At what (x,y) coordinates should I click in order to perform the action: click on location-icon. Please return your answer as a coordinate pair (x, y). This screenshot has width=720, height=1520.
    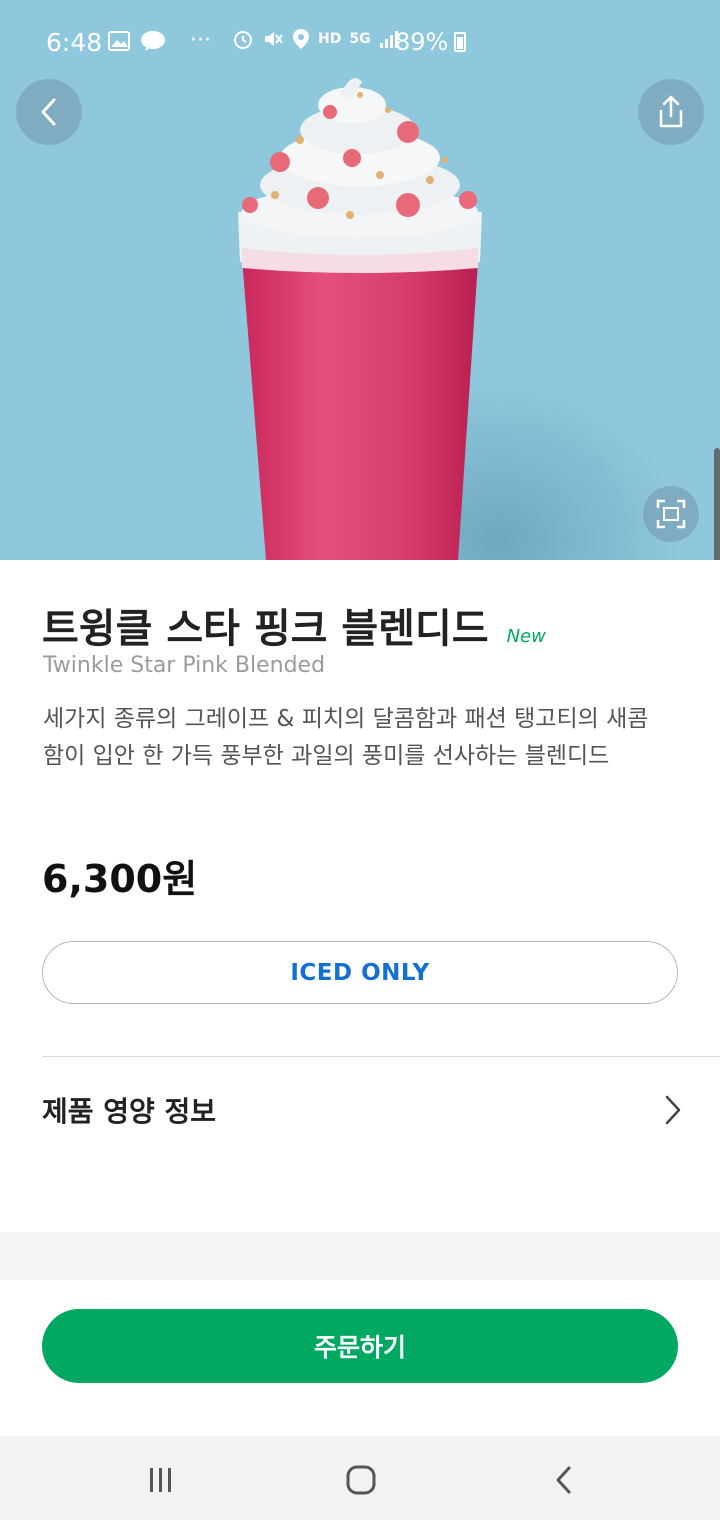
    Looking at the image, I should click on (301, 39).